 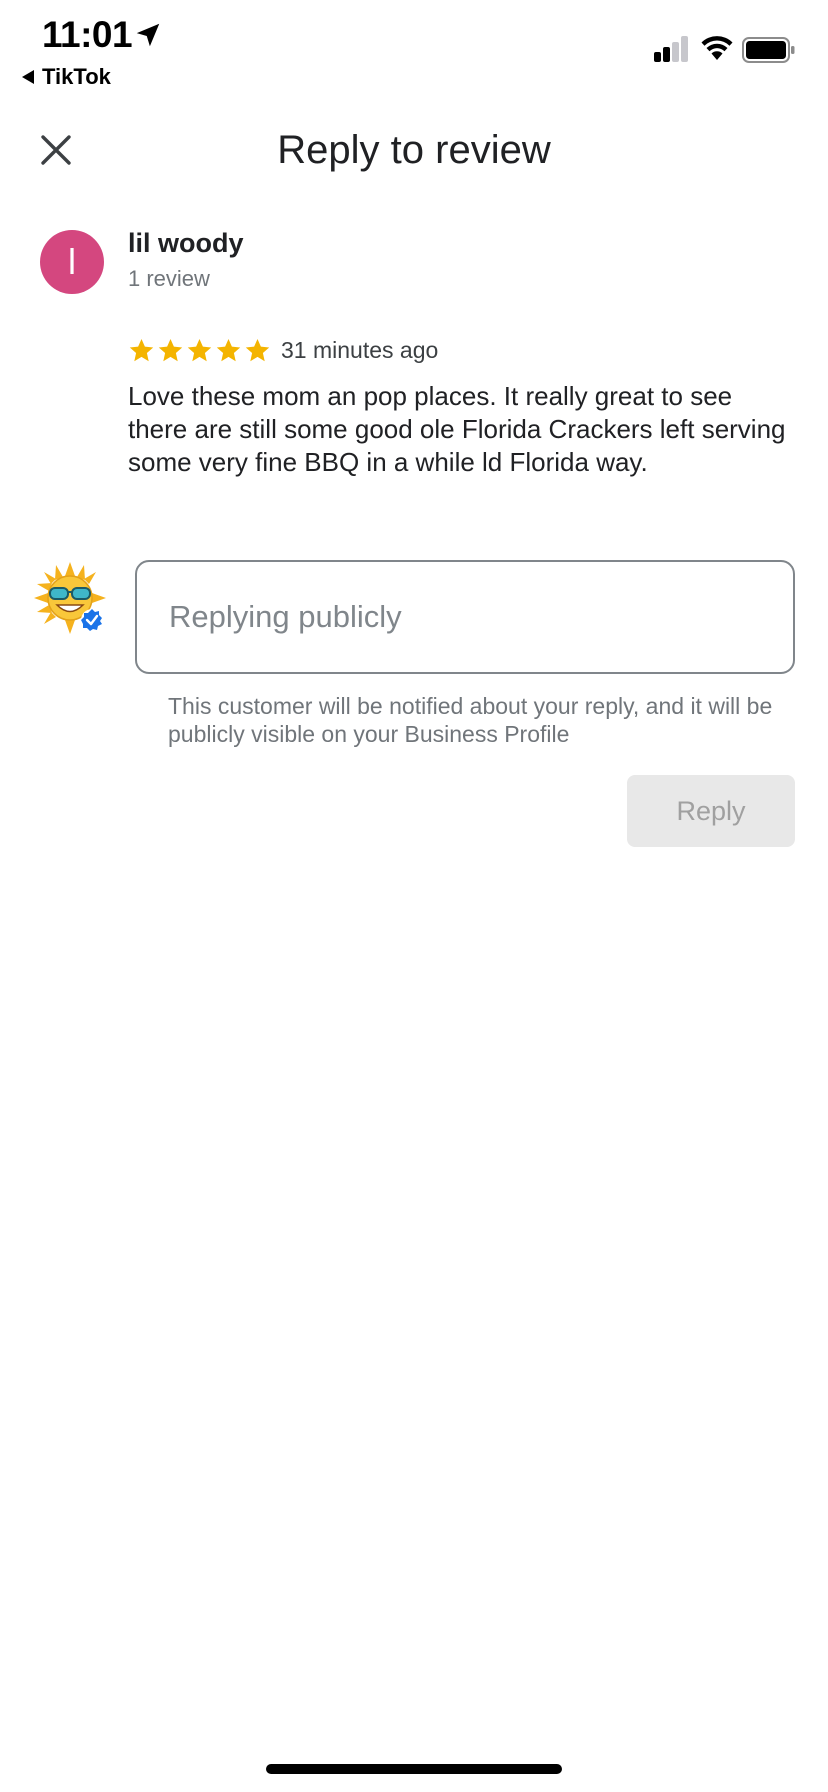 What do you see at coordinates (87, 34) in the screenshot?
I see `status-time: 11:01` at bounding box center [87, 34].